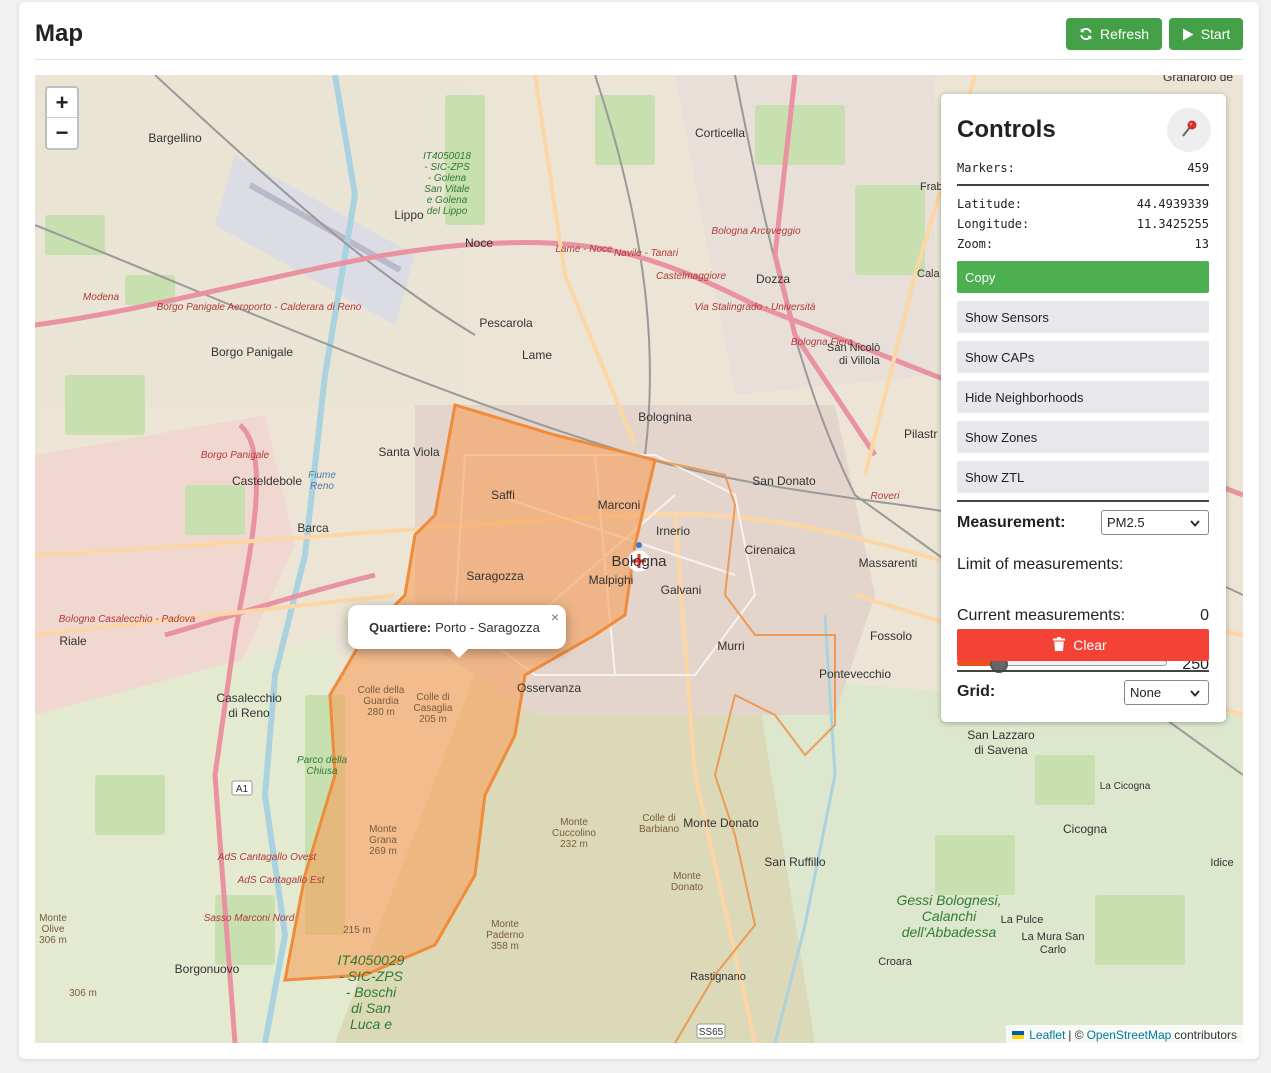 The height and width of the screenshot is (1073, 1271). I want to click on start-button: Start, so click(1206, 34).